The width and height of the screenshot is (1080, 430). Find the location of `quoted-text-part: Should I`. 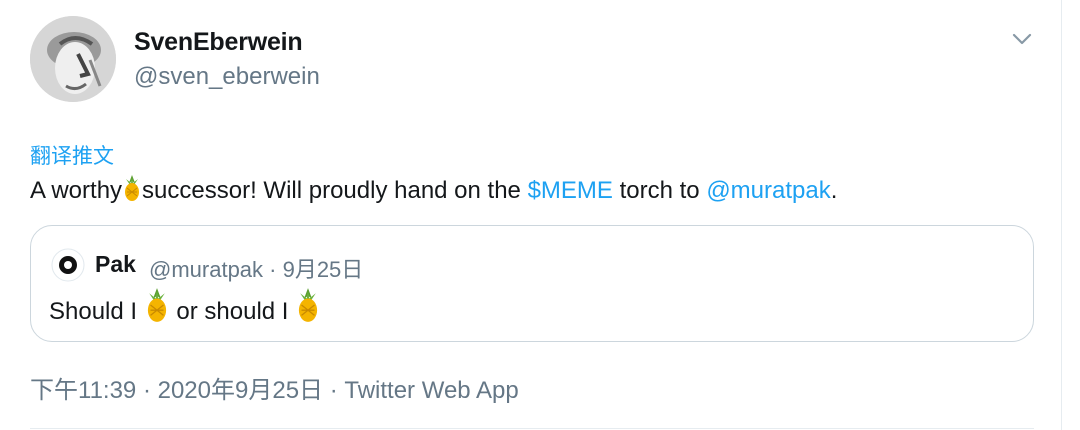

quoted-text-part: Should I is located at coordinates (96, 311).